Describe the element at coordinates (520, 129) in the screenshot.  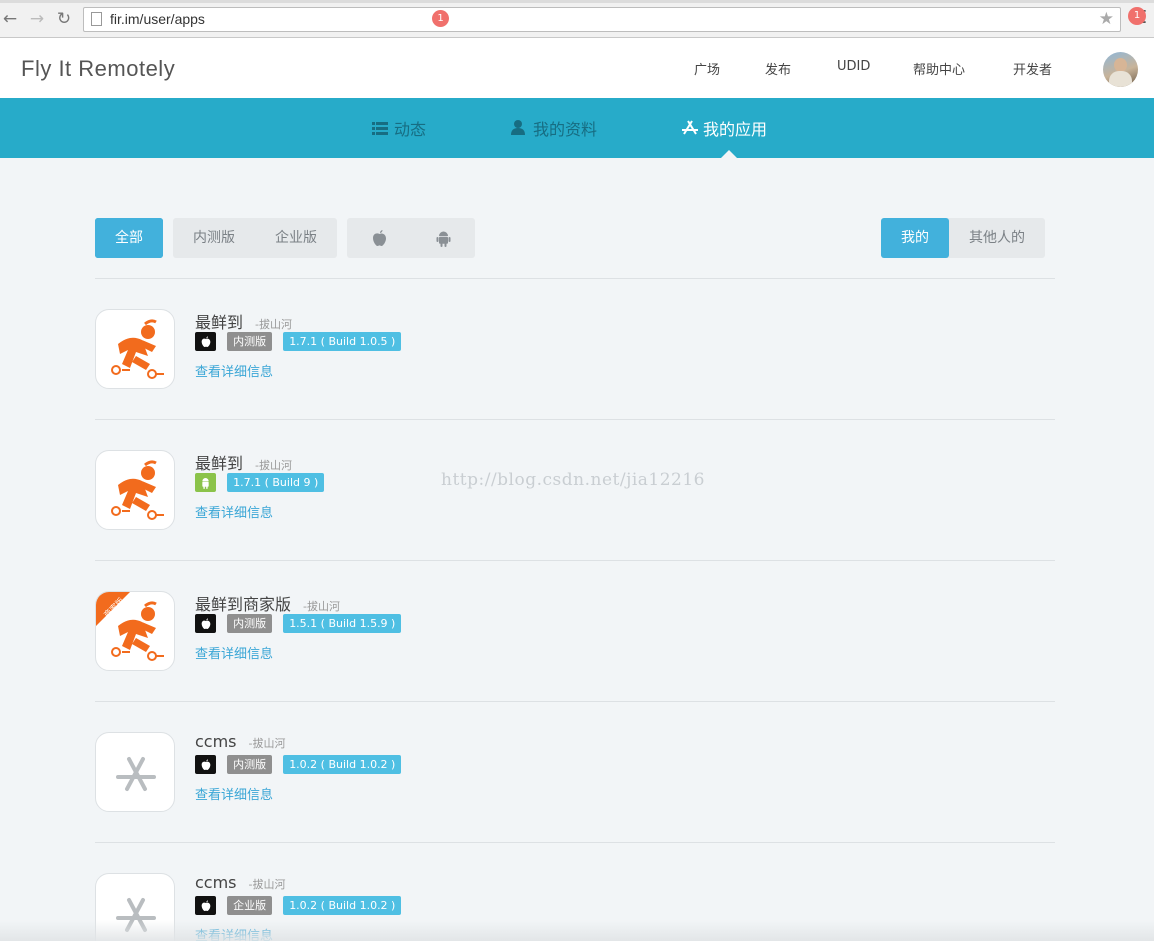
I see `user-icon` at that location.